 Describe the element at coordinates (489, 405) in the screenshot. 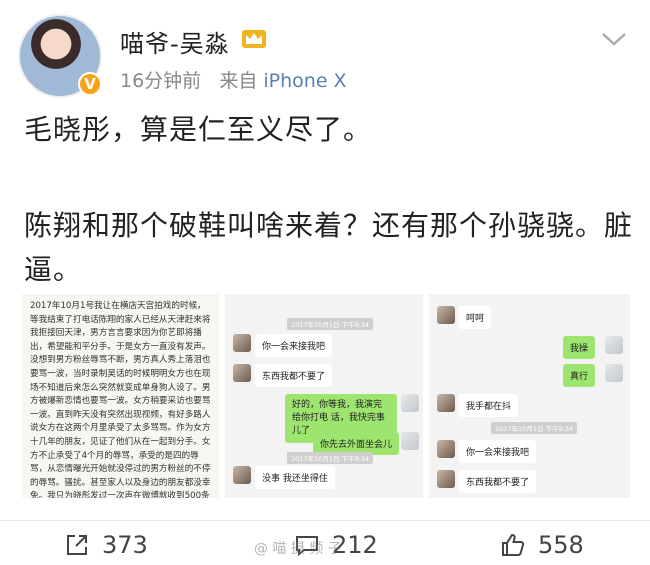

I see `chat-bubble: 我手都在抖` at that location.